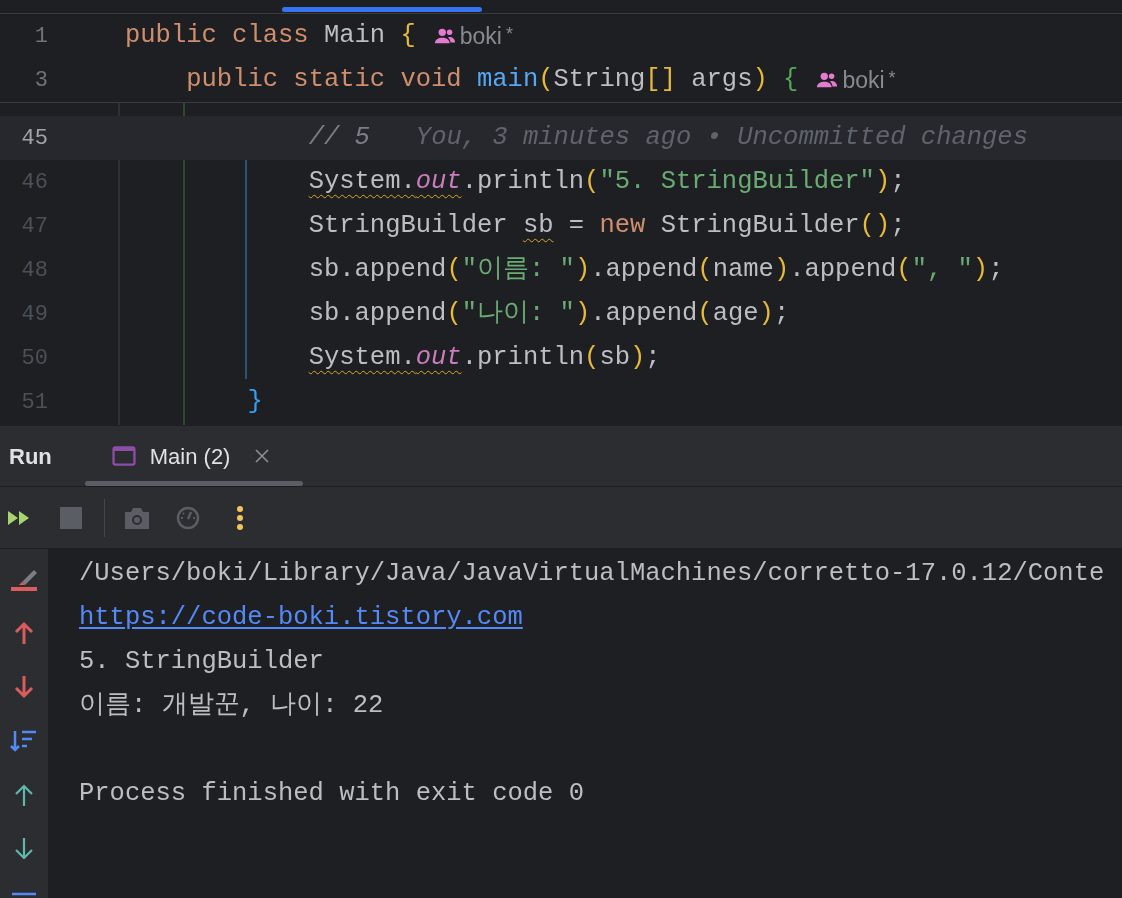 This screenshot has height=898, width=1122. Describe the element at coordinates (592, 574) in the screenshot. I see `console-line: /Users/boki/Library/Java/JavaVirtualMachines/corretto-17.0.12/Conte` at that location.